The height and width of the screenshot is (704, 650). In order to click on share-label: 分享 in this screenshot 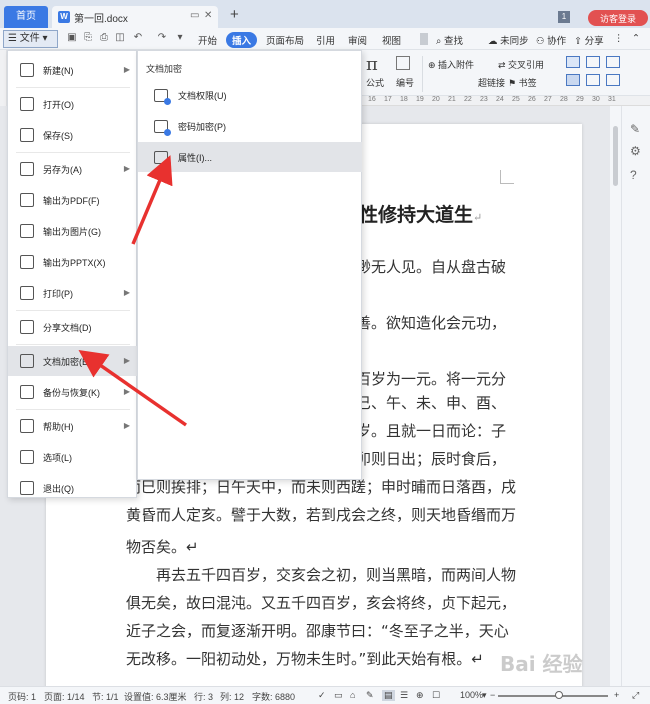, I will do `click(594, 41)`.